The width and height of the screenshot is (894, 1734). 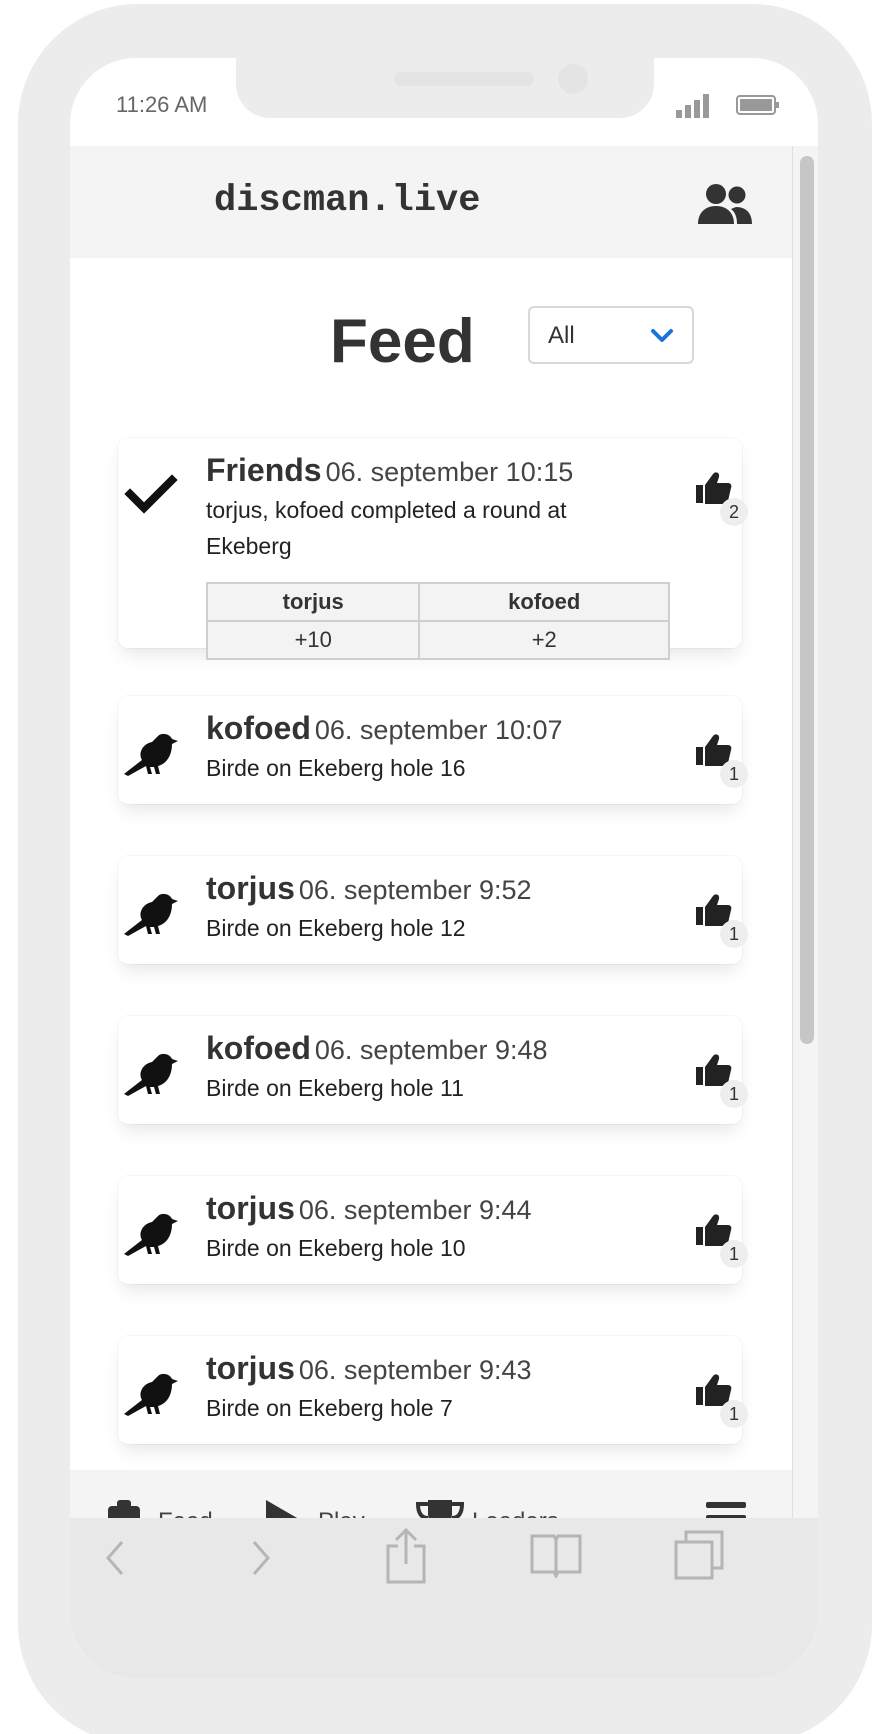 What do you see at coordinates (431, 1050) in the screenshot?
I see `feed-time: 06. september 9:48` at bounding box center [431, 1050].